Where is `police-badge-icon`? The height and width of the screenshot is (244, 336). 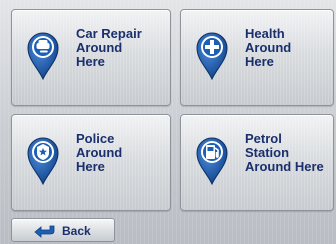 police-badge-icon is located at coordinates (43, 161).